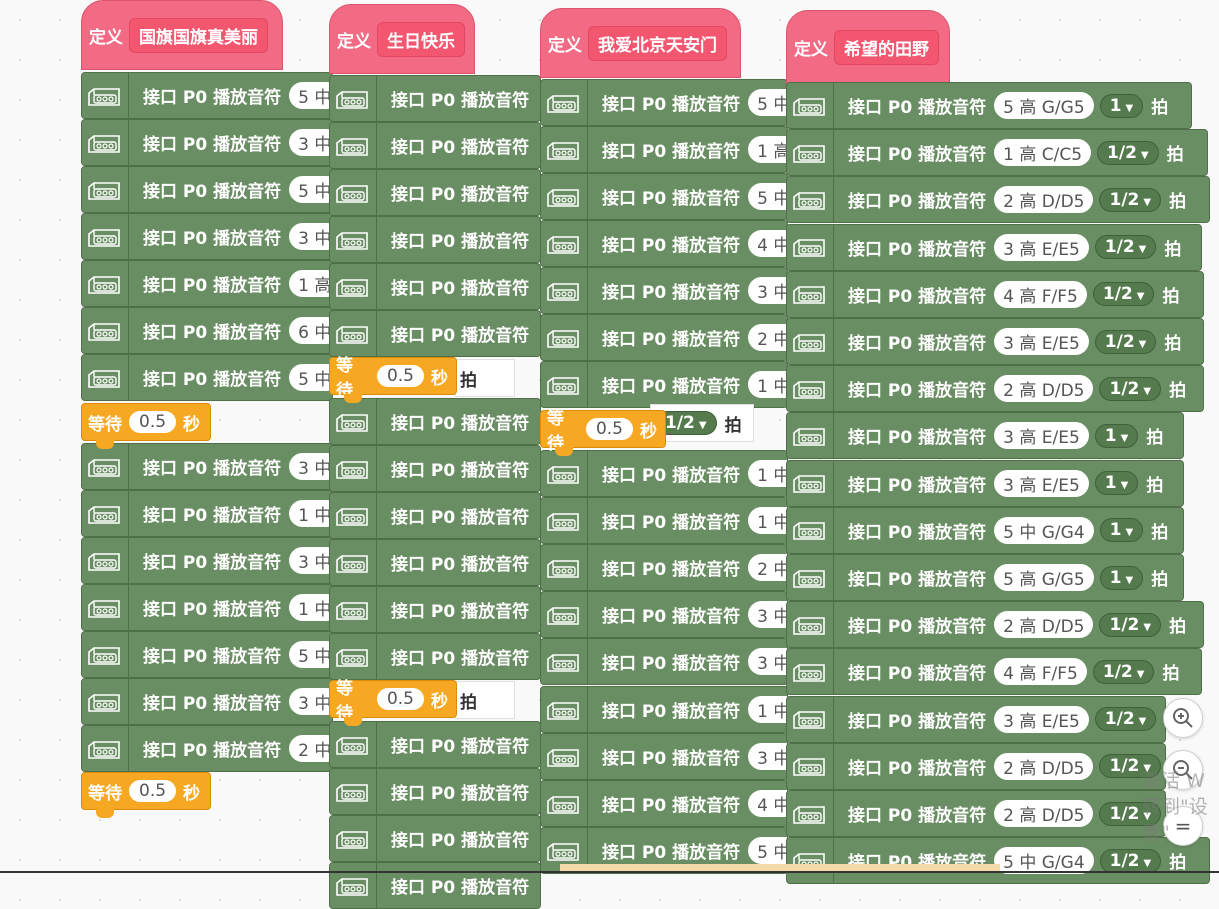  I want to click on note-dropdown: 6 中, so click(310, 330).